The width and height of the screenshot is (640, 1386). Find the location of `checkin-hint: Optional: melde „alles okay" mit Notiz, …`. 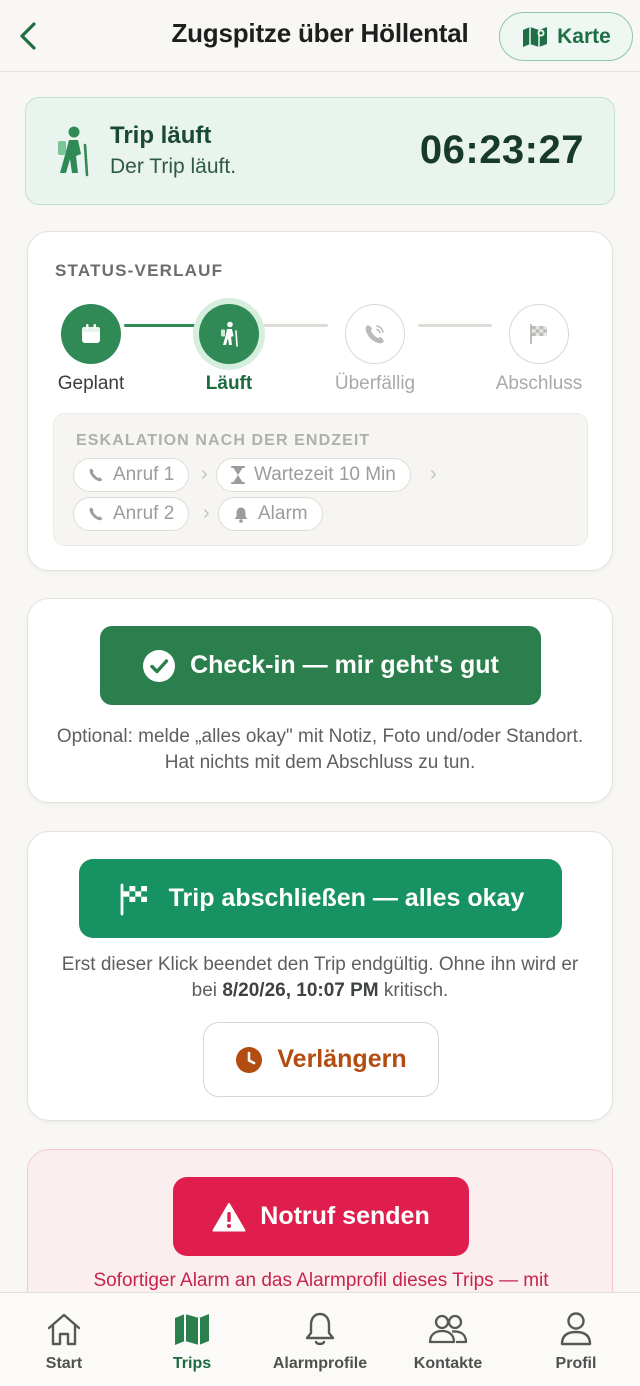

checkin-hint: Optional: melde „alles okay" mit Notiz, … is located at coordinates (320, 749).